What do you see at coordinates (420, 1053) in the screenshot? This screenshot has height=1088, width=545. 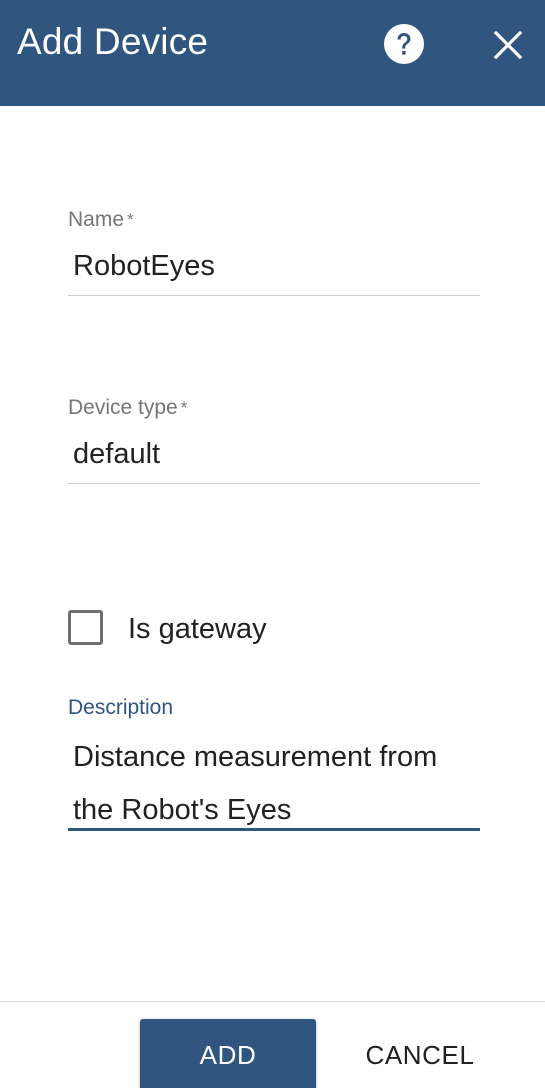 I see `cancel-button: CANCEL` at bounding box center [420, 1053].